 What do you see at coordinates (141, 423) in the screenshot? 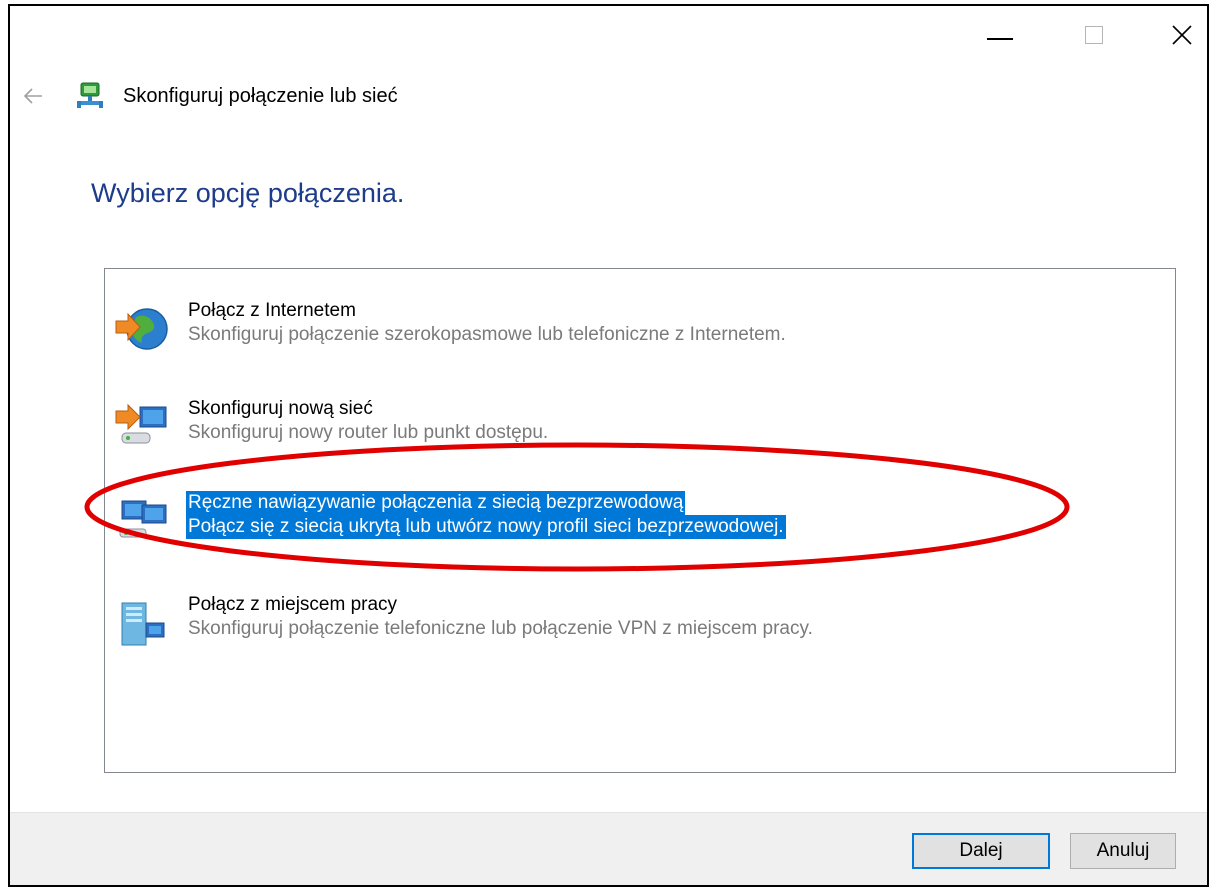
I see `new-network-icon` at bounding box center [141, 423].